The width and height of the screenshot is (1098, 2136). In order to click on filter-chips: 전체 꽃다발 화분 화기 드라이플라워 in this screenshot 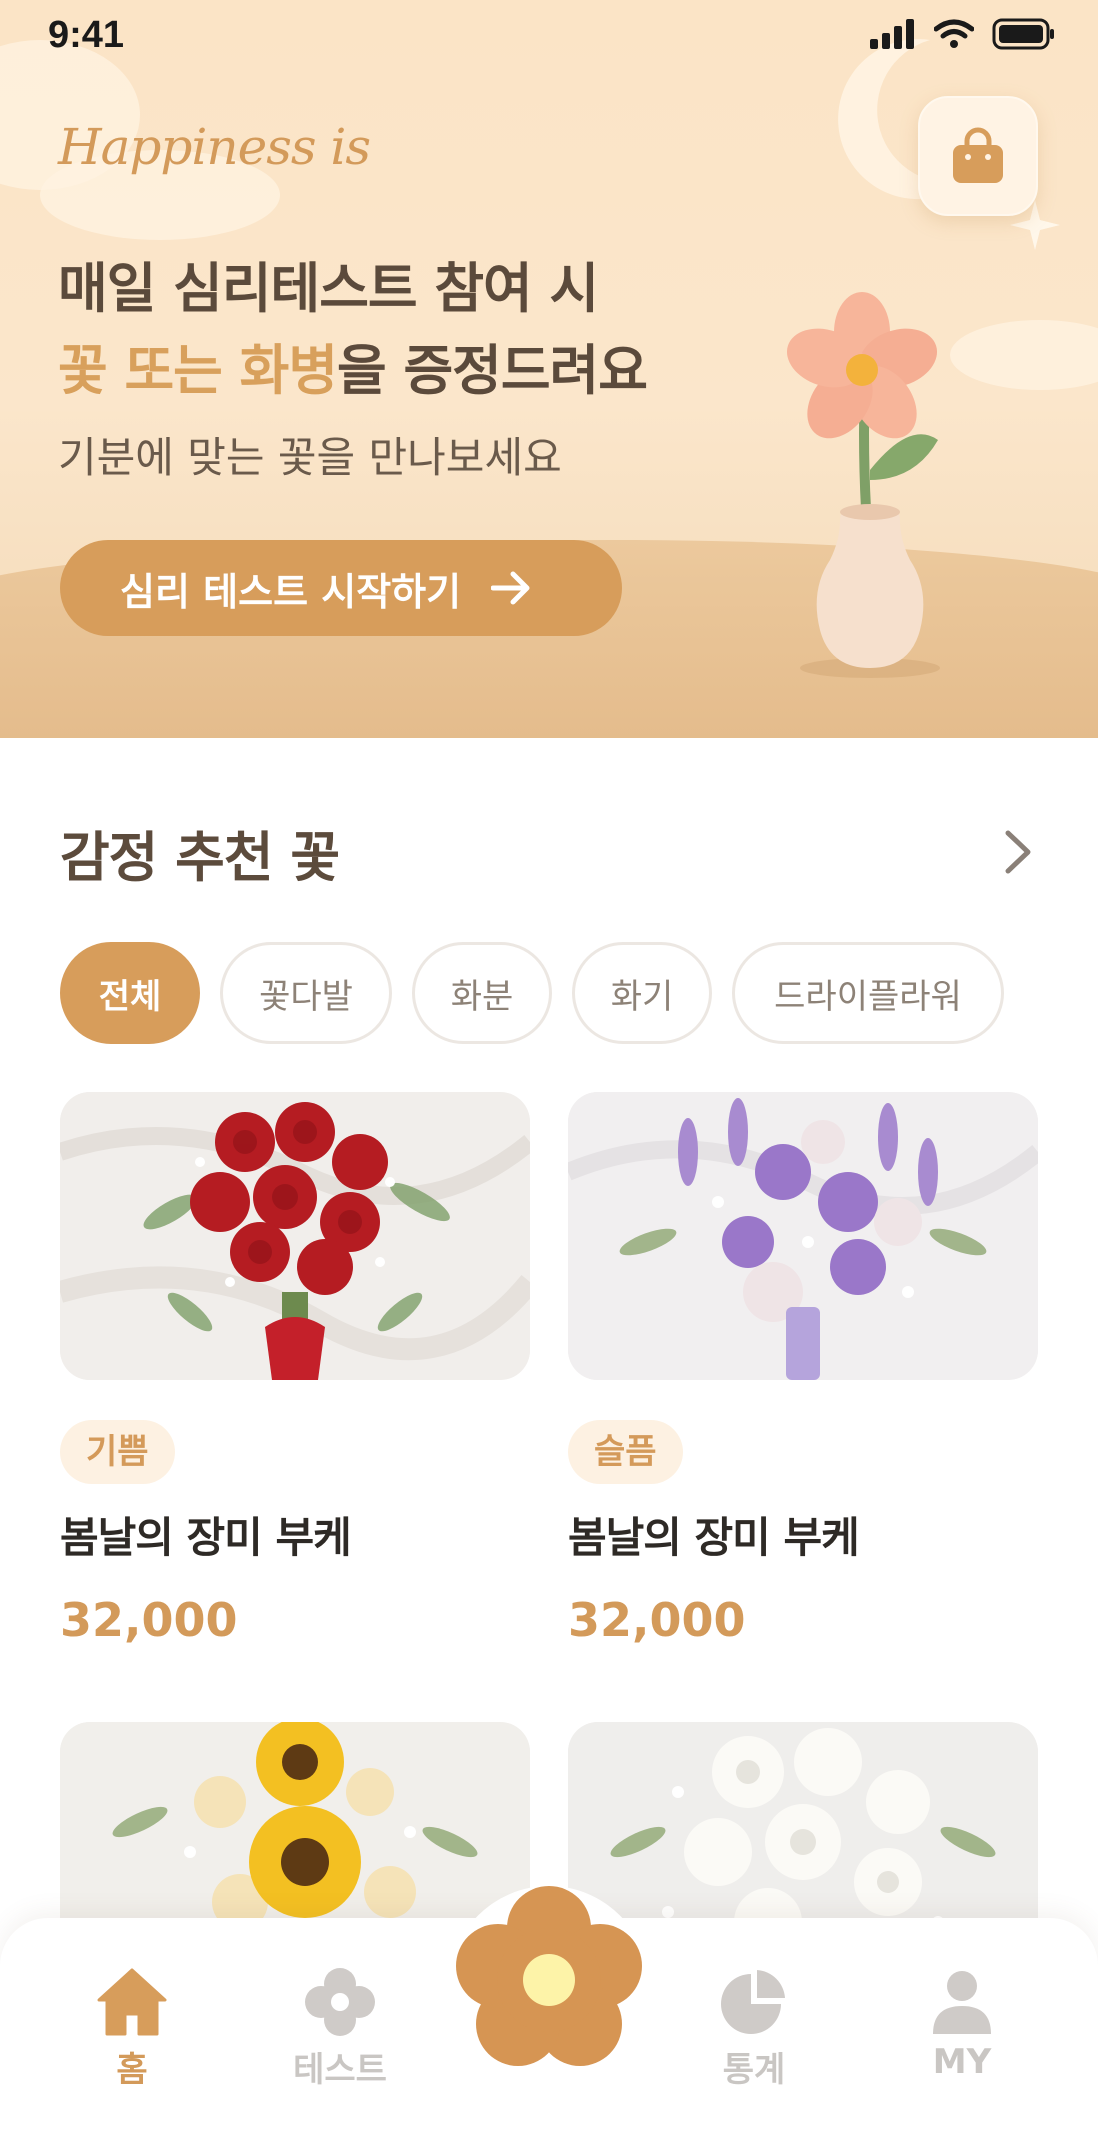, I will do `click(532, 993)`.